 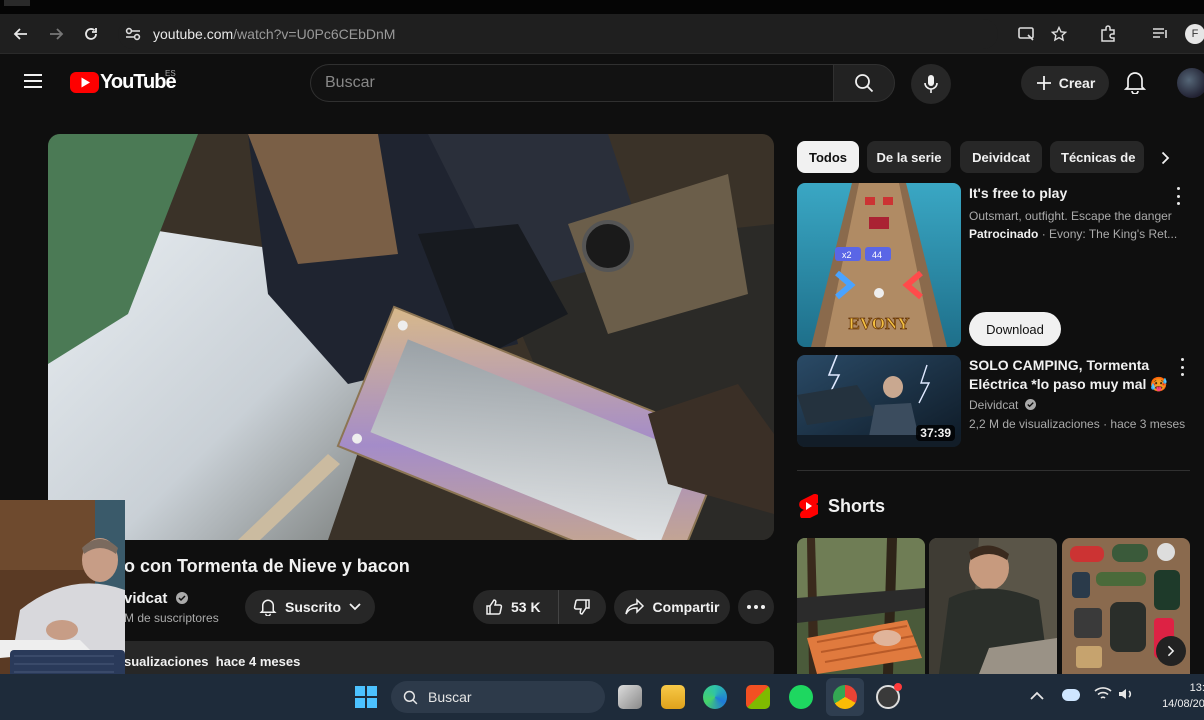 What do you see at coordinates (879, 401) in the screenshot?
I see `recommended-thumbnail: 37:39` at bounding box center [879, 401].